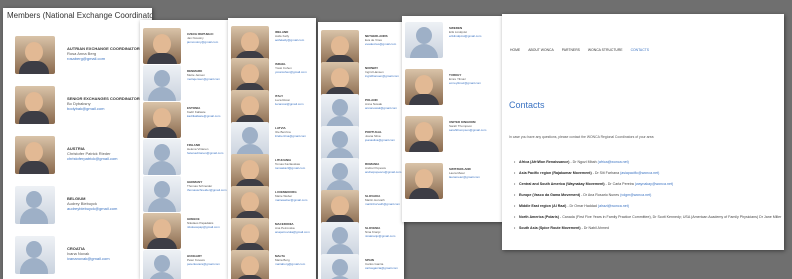 The height and width of the screenshot is (279, 792). Describe the element at coordinates (384, 140) in the screenshot. I see `member-email: joanasilva@gmail.com` at that location.